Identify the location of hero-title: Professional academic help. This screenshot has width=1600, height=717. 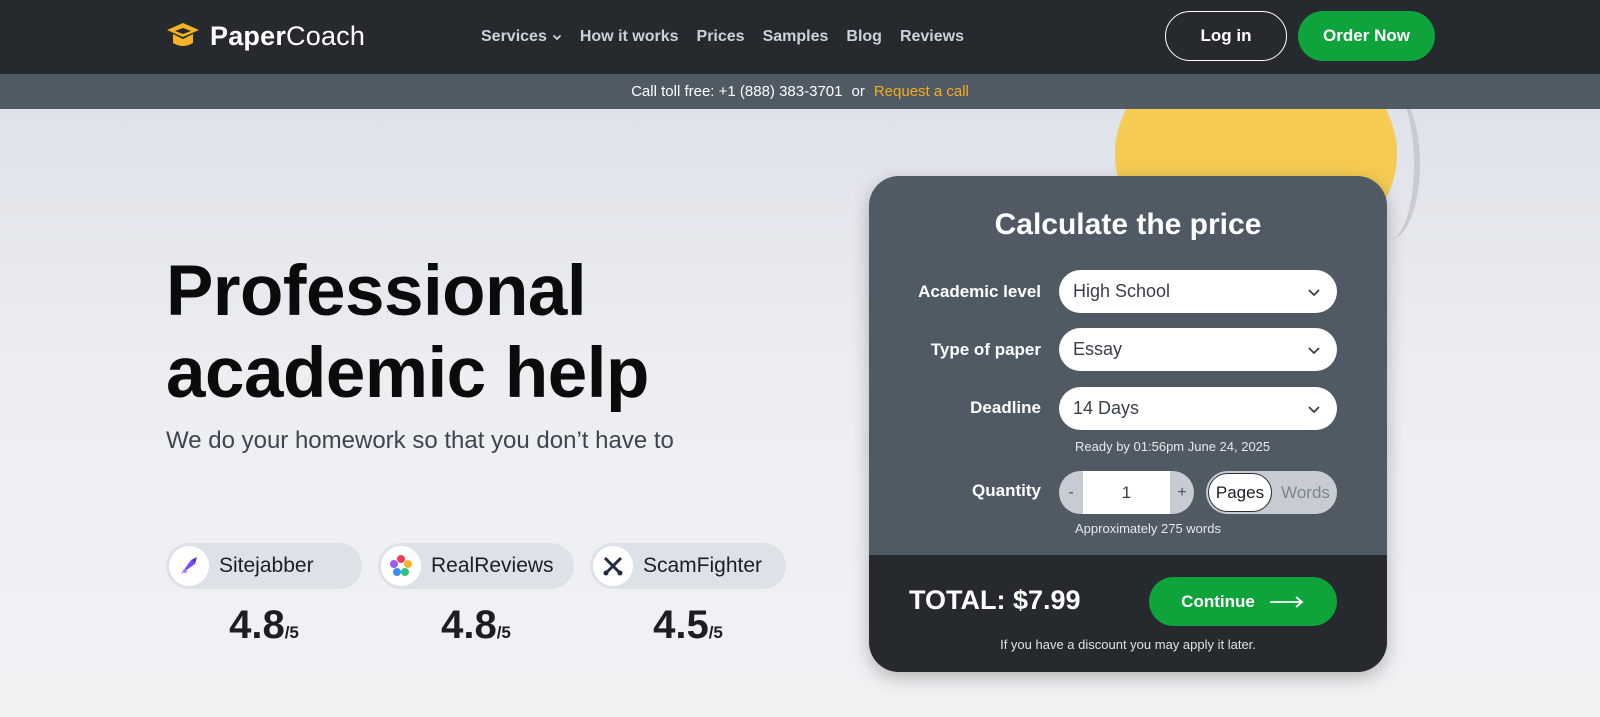
(407, 332).